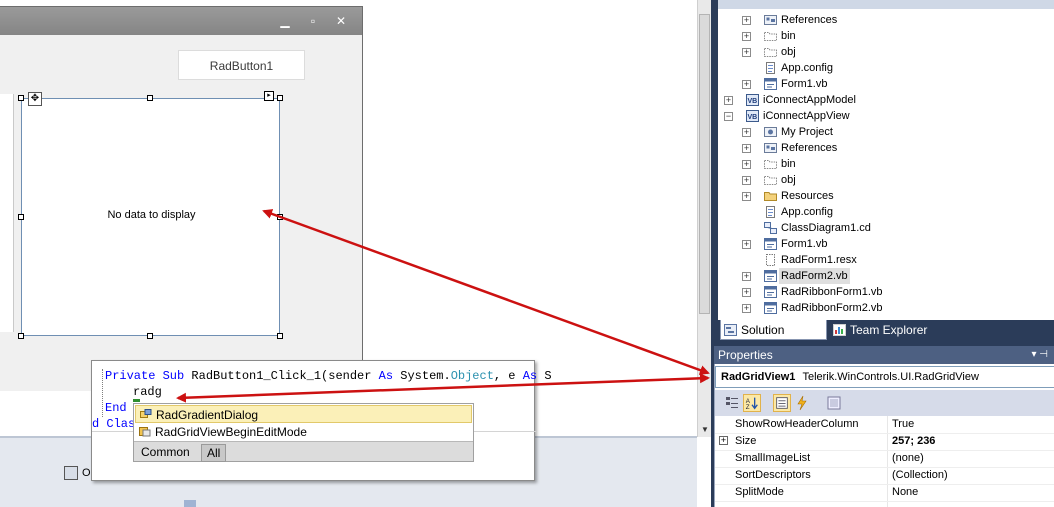 Image resolution: width=1054 pixels, height=507 pixels. Describe the element at coordinates (486, 292) in the screenshot. I see `arrow-grid-to-properties` at that location.